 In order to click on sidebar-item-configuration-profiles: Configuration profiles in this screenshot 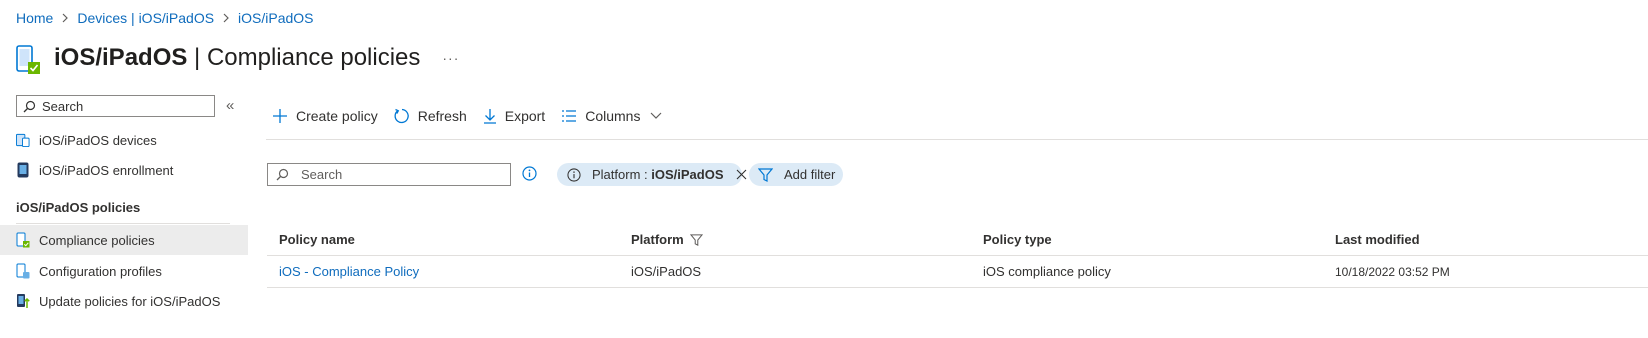, I will do `click(124, 271)`.